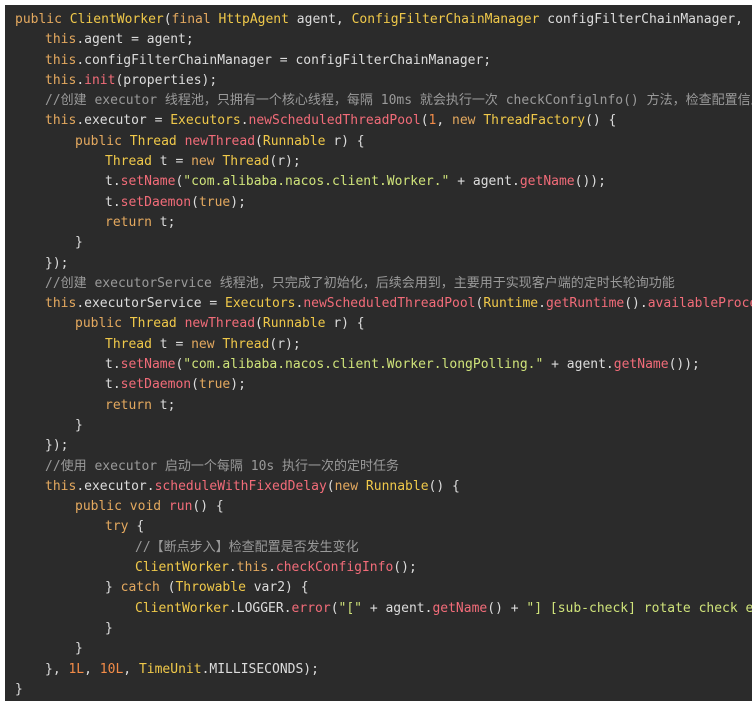 This screenshot has height=701, width=752. I want to click on code-token: return, so click(132, 222).